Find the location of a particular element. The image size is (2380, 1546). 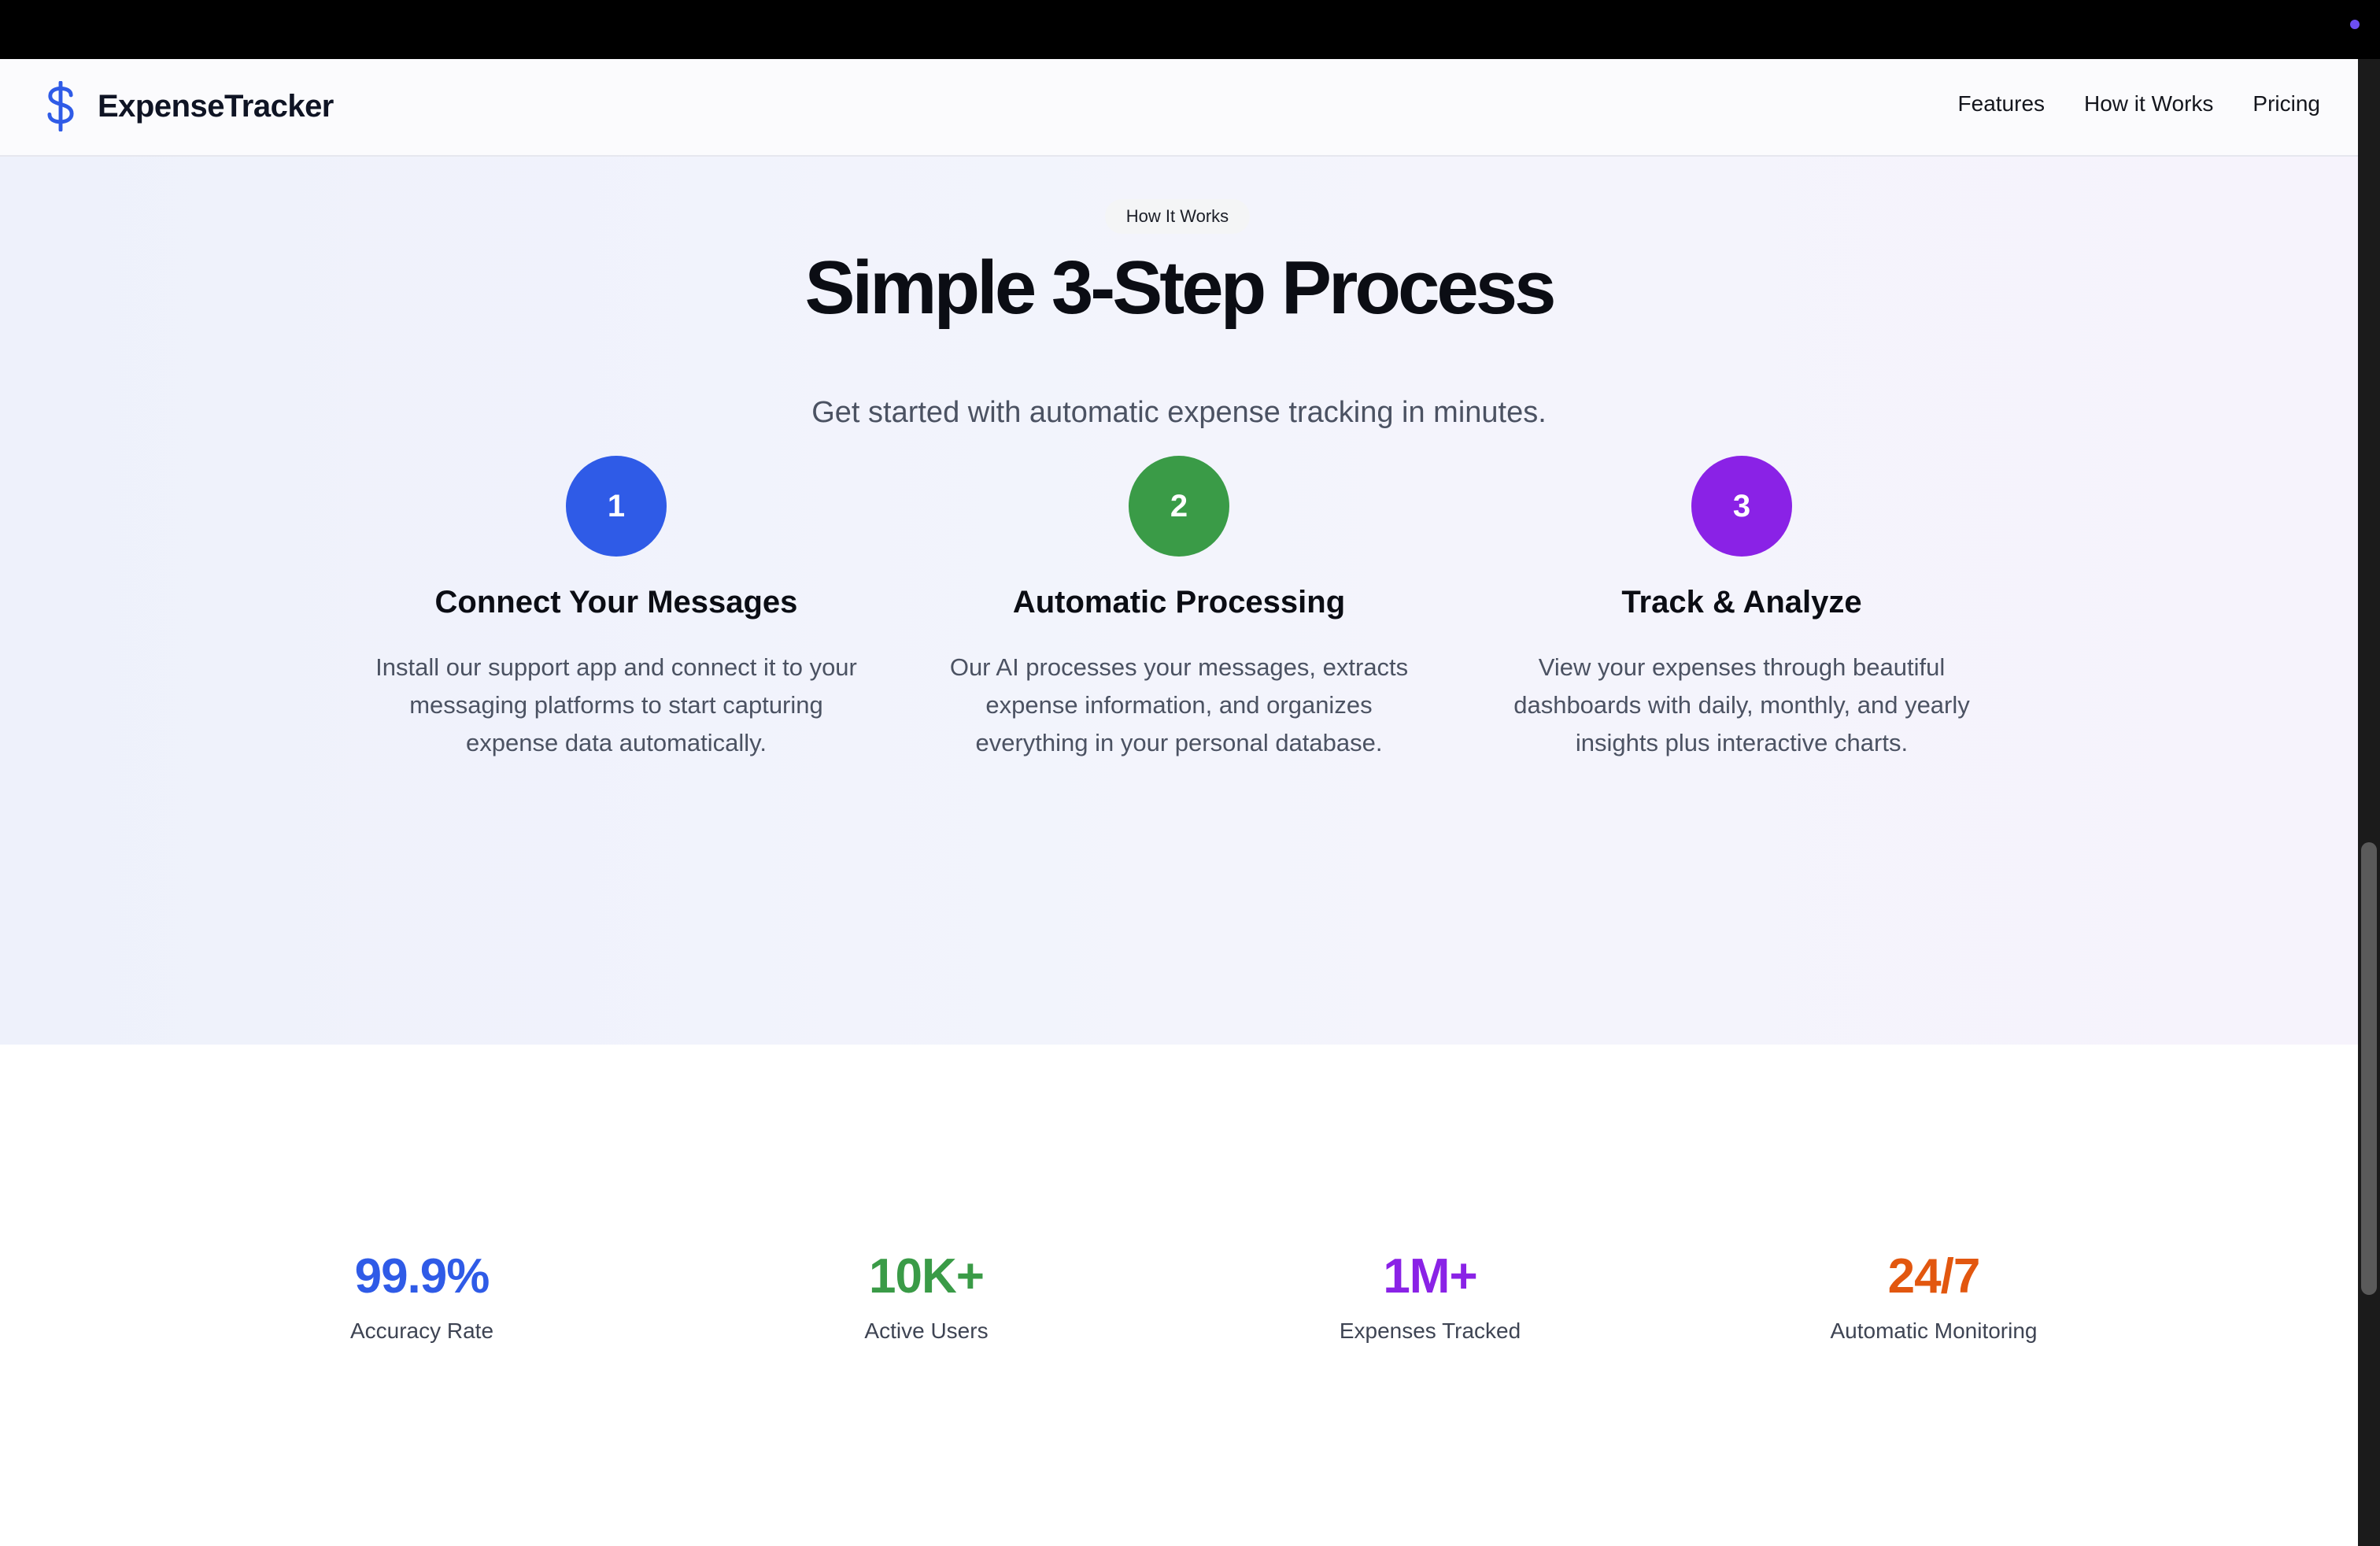

step-title: Automatic Processing is located at coordinates (1179, 602).